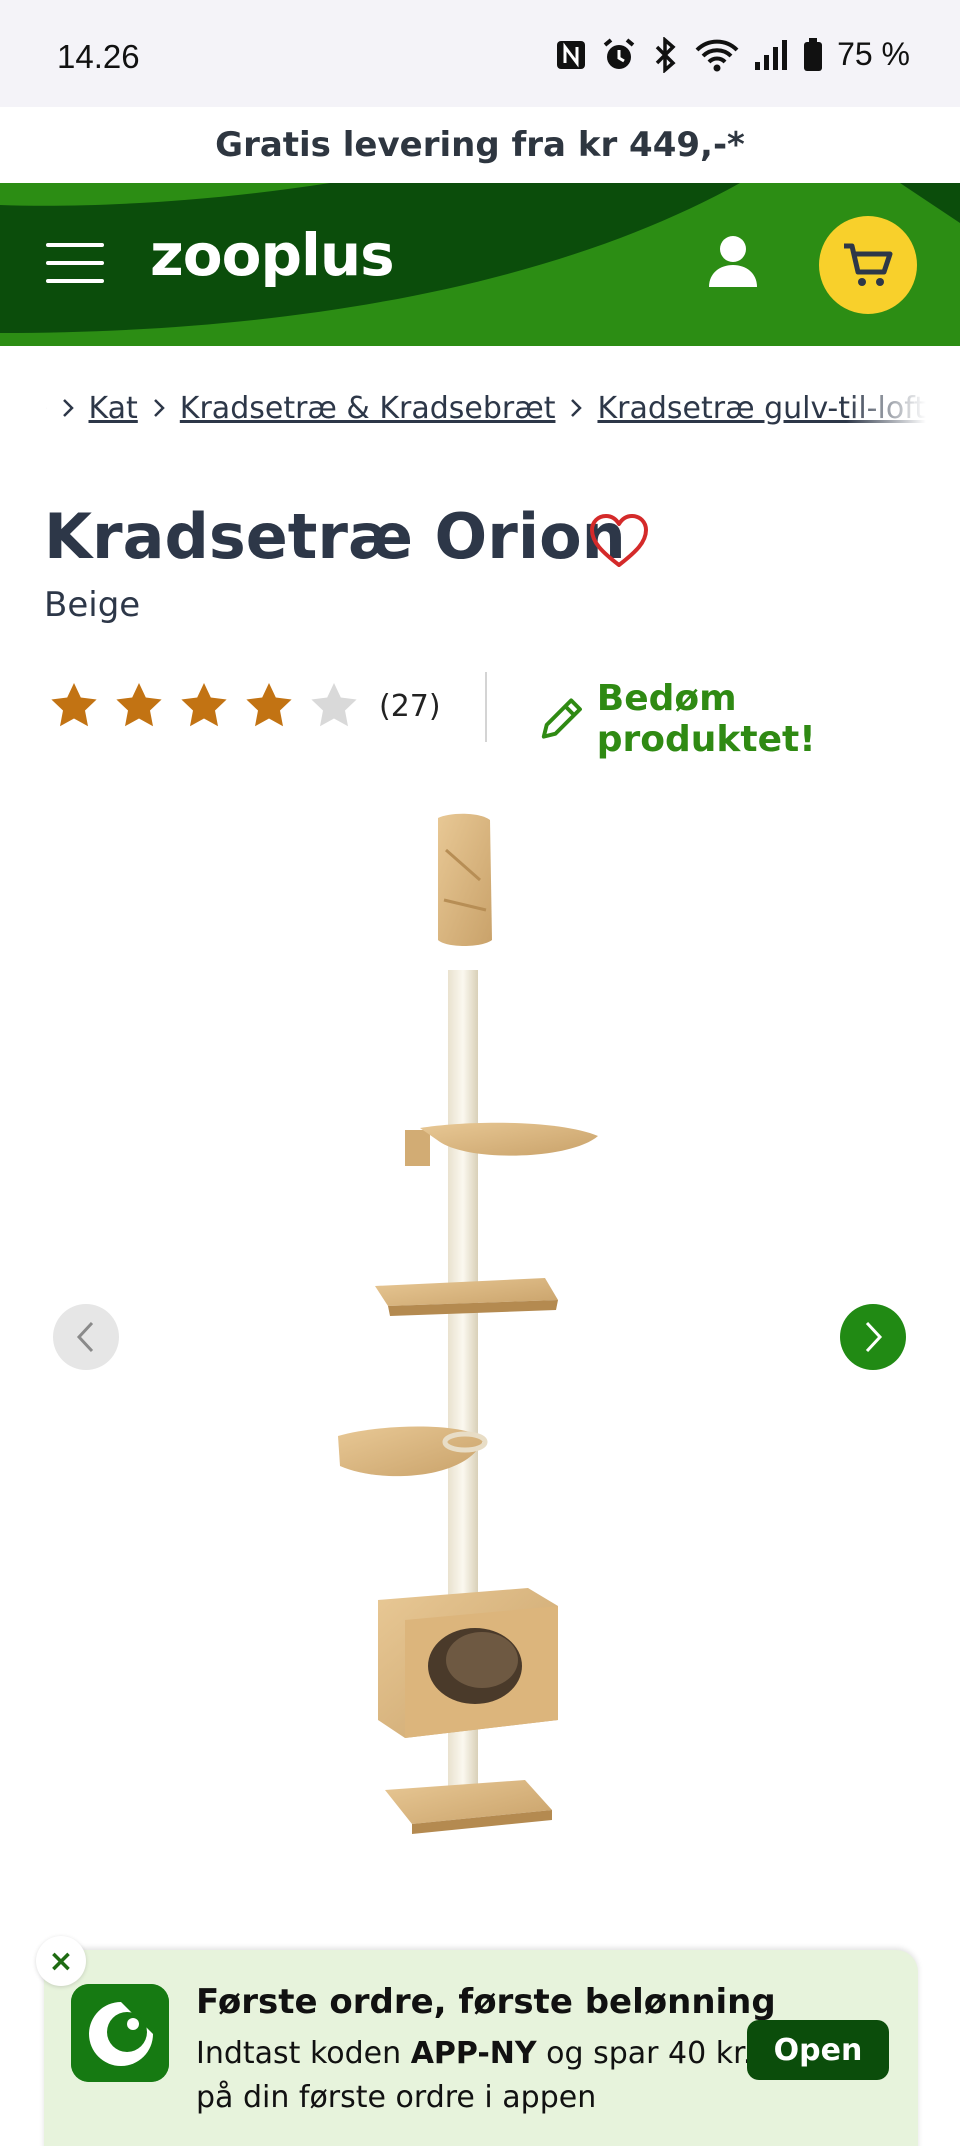 This screenshot has width=960, height=2146. What do you see at coordinates (120, 2033) in the screenshot?
I see `zooplus-app-icon` at bounding box center [120, 2033].